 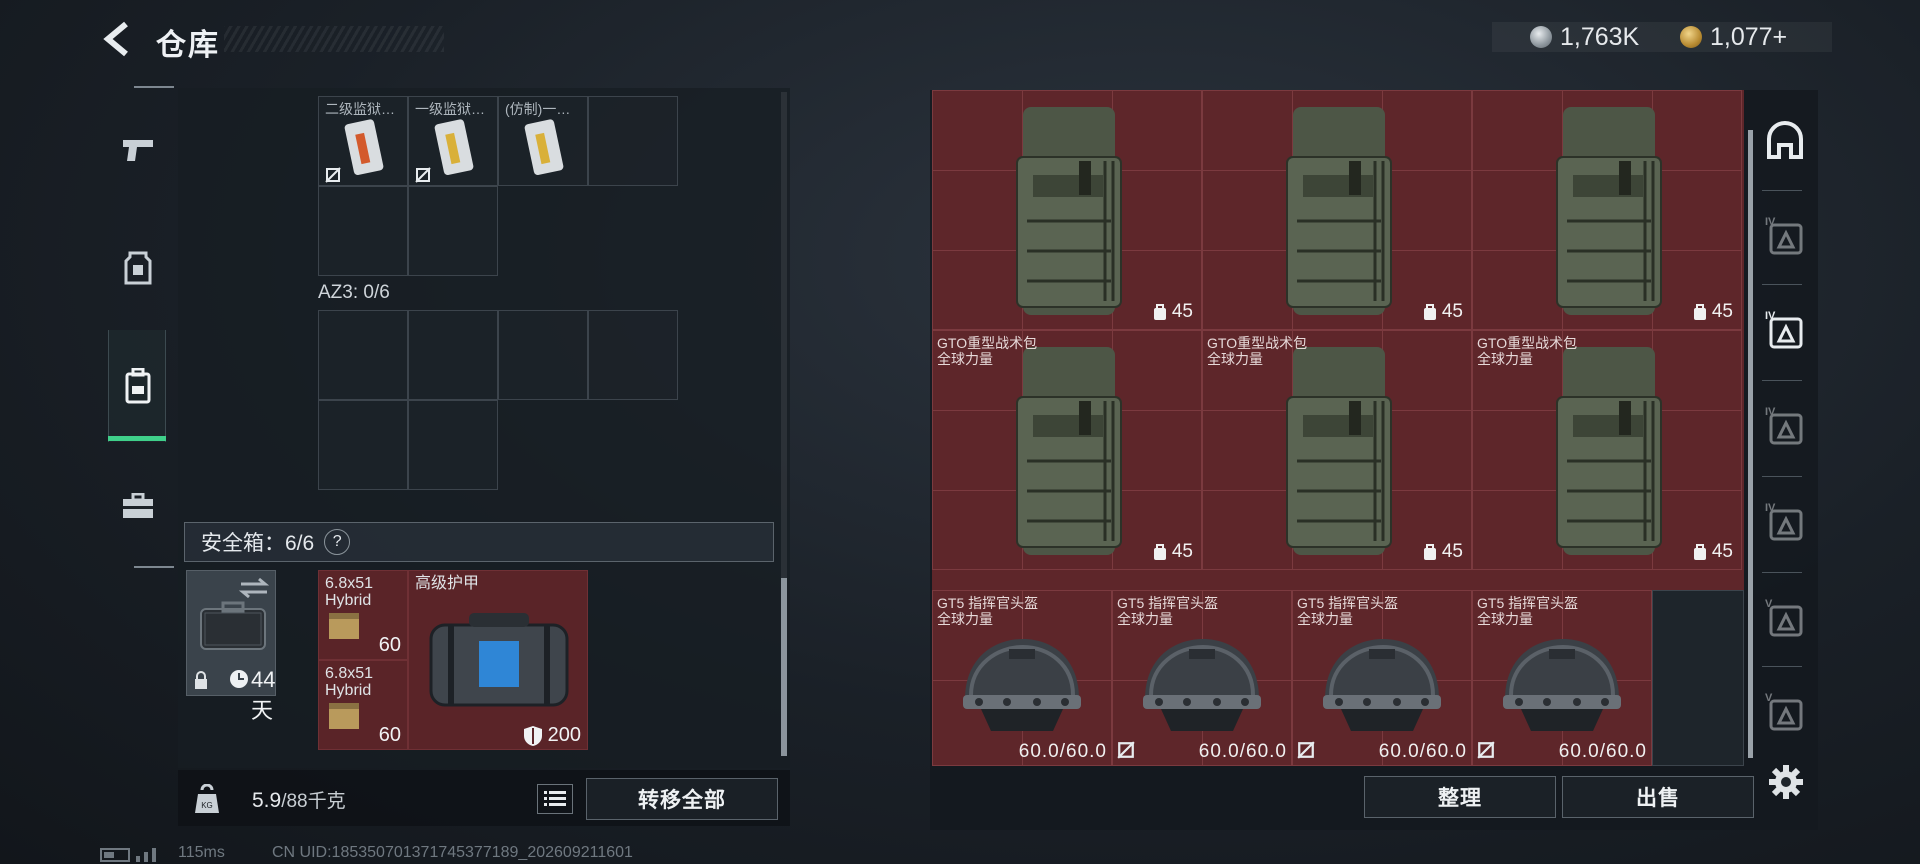 I want to click on safe-case-slot: 44天, so click(x=231, y=646).